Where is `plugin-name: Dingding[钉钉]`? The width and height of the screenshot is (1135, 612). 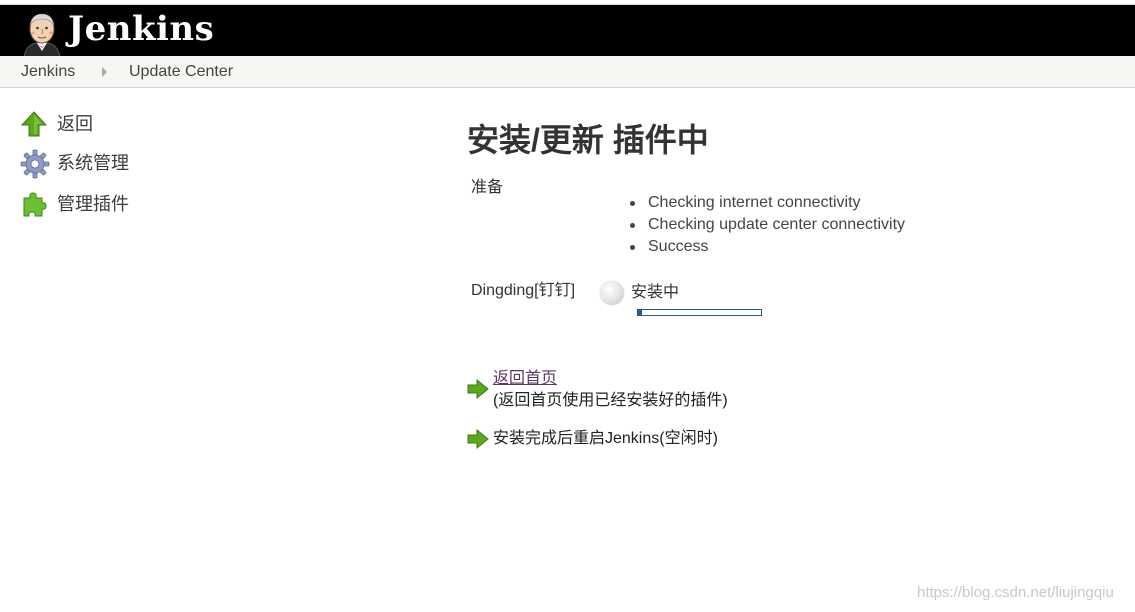 plugin-name: Dingding[钉钉] is located at coordinates (523, 290).